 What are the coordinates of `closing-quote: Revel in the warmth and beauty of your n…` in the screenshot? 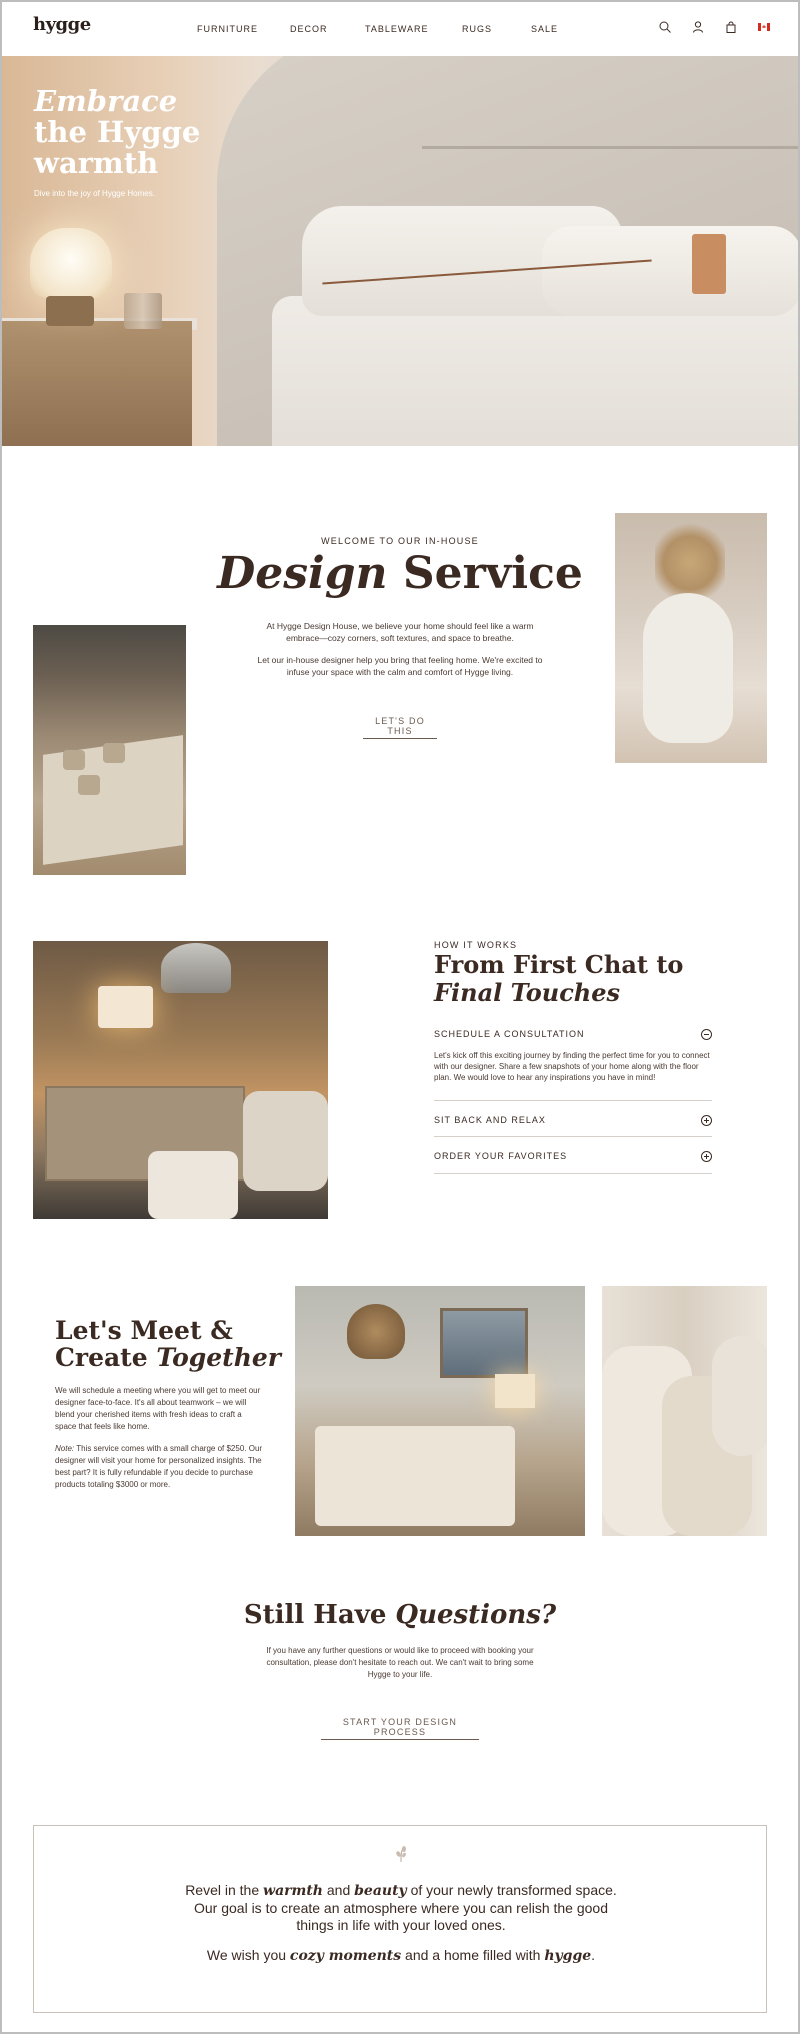 It's located at (401, 1908).